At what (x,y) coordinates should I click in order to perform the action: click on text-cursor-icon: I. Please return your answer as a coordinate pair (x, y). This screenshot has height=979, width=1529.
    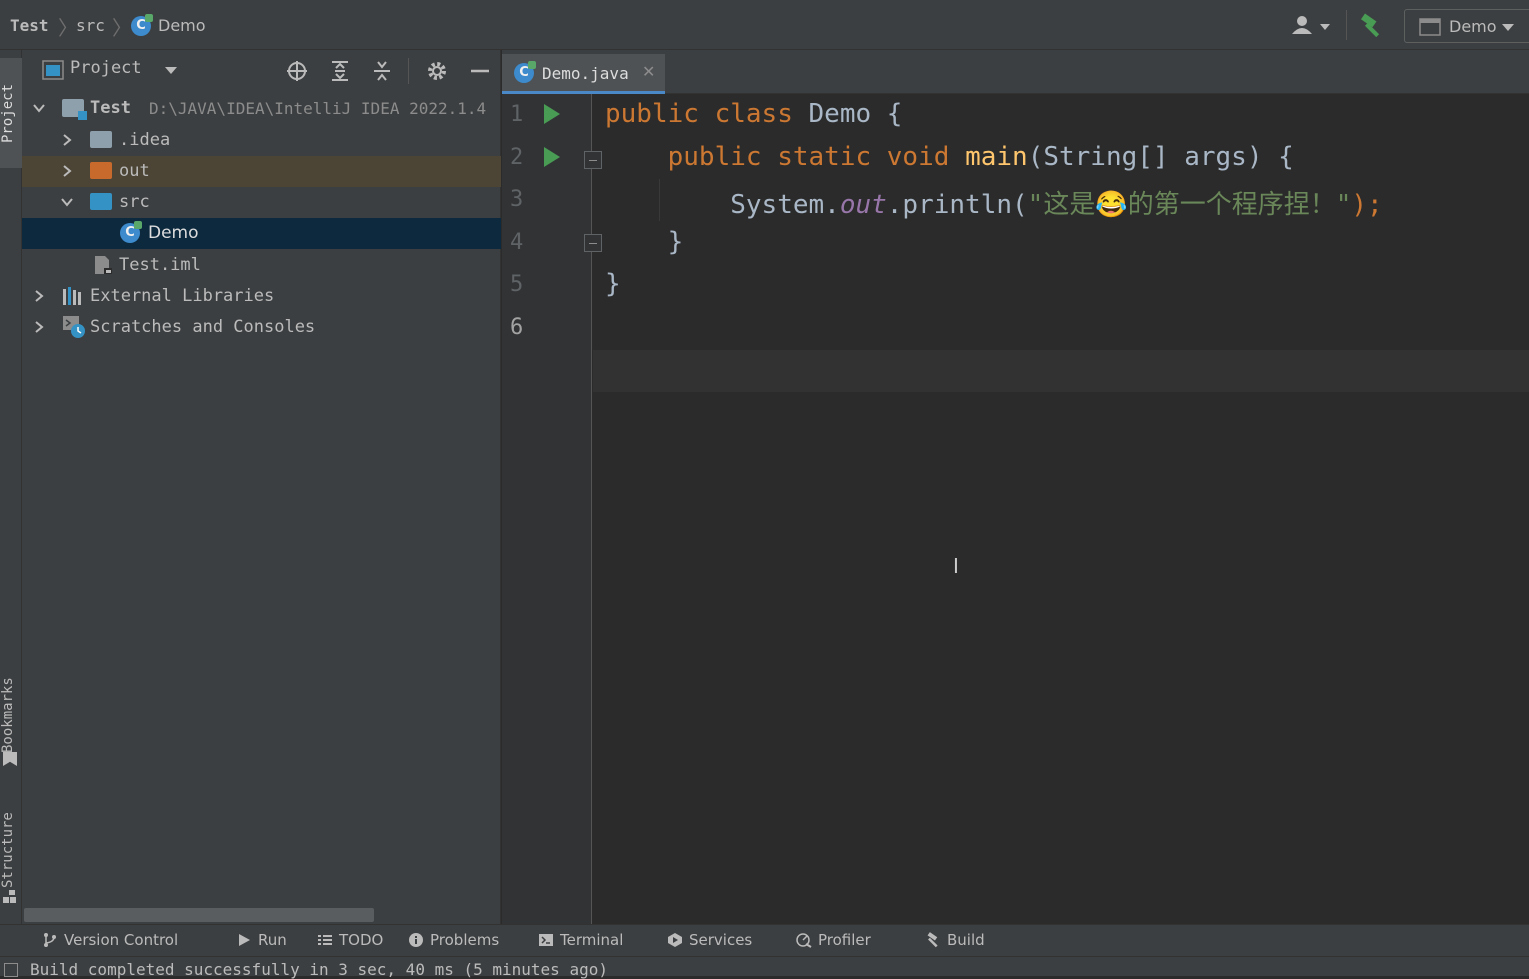
    Looking at the image, I should click on (956, 566).